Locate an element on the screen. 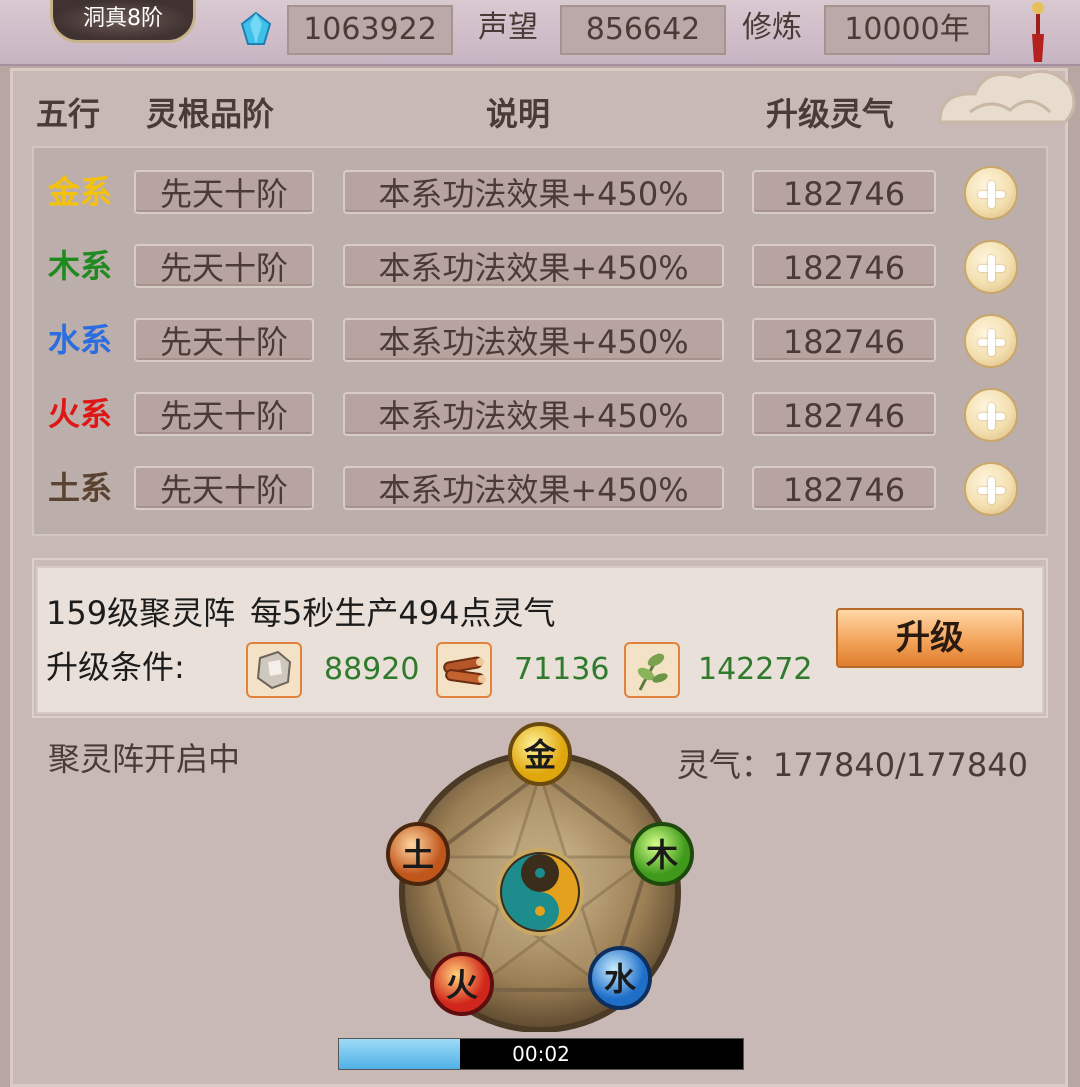 The image size is (1080, 1087). svg-text: 木 is located at coordinates (661, 855).